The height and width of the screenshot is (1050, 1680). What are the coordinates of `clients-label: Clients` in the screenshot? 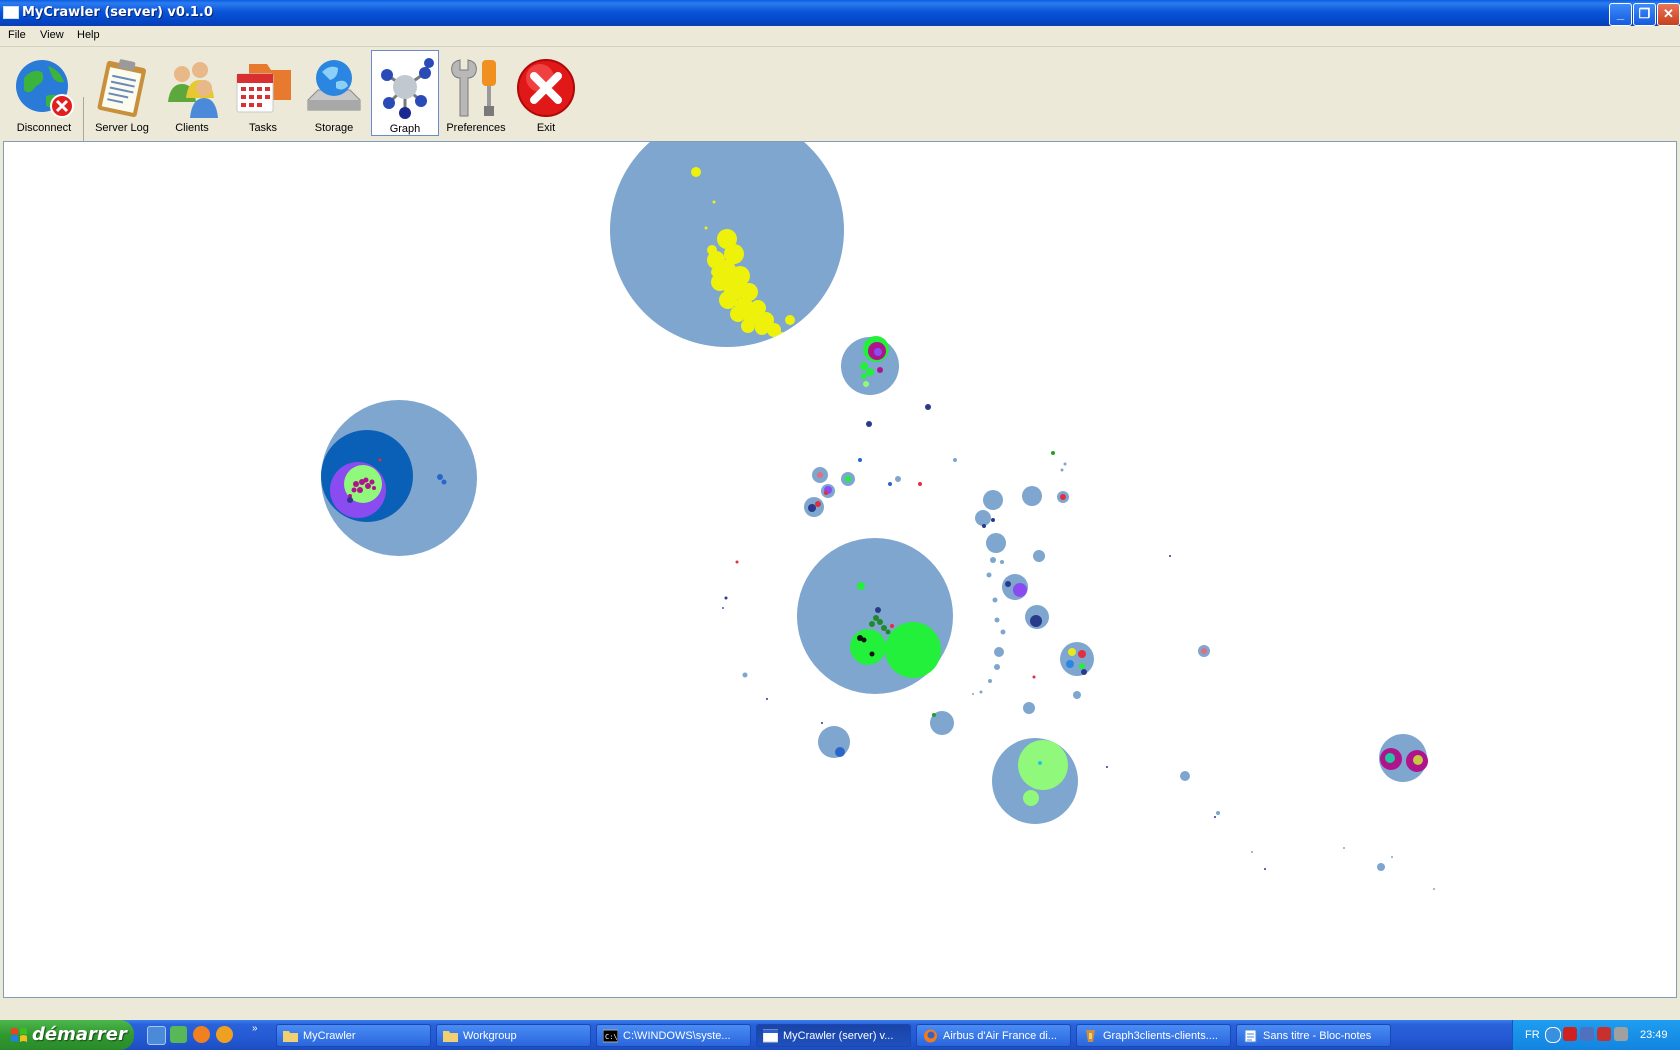 It's located at (192, 128).